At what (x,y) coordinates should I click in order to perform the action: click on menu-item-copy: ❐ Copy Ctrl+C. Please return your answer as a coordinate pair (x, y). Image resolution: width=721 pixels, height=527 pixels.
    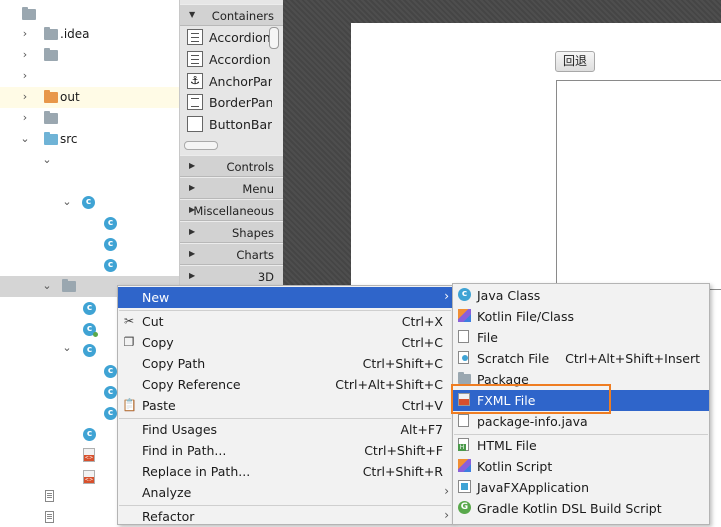
    Looking at the image, I should click on (285, 342).